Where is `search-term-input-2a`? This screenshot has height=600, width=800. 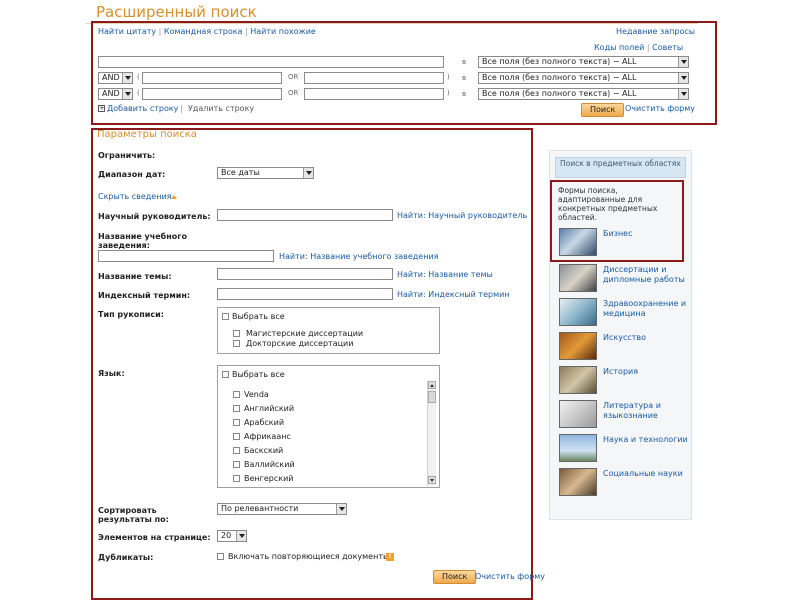 search-term-input-2a is located at coordinates (212, 78).